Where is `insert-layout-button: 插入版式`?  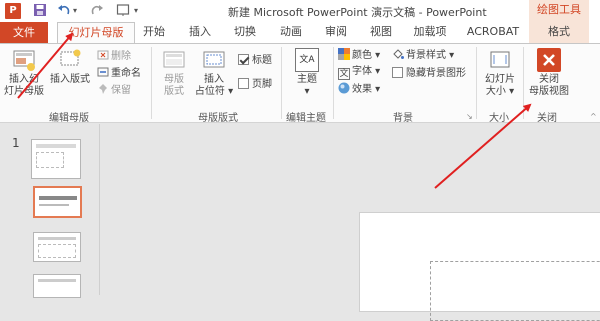 insert-layout-button: 插入版式 is located at coordinates (70, 67).